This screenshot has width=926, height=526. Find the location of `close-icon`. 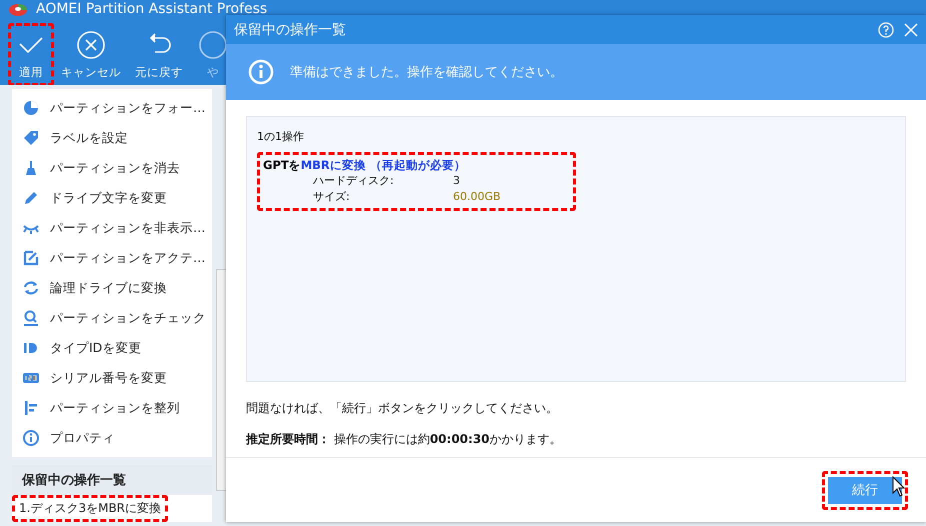

close-icon is located at coordinates (911, 29).